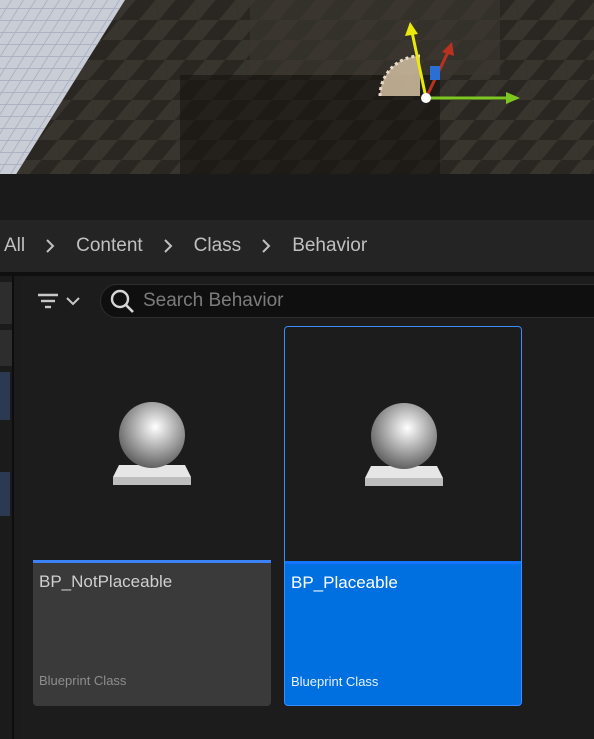 The image size is (594, 739). I want to click on breadcrumb-item-behavior: Behavior, so click(329, 246).